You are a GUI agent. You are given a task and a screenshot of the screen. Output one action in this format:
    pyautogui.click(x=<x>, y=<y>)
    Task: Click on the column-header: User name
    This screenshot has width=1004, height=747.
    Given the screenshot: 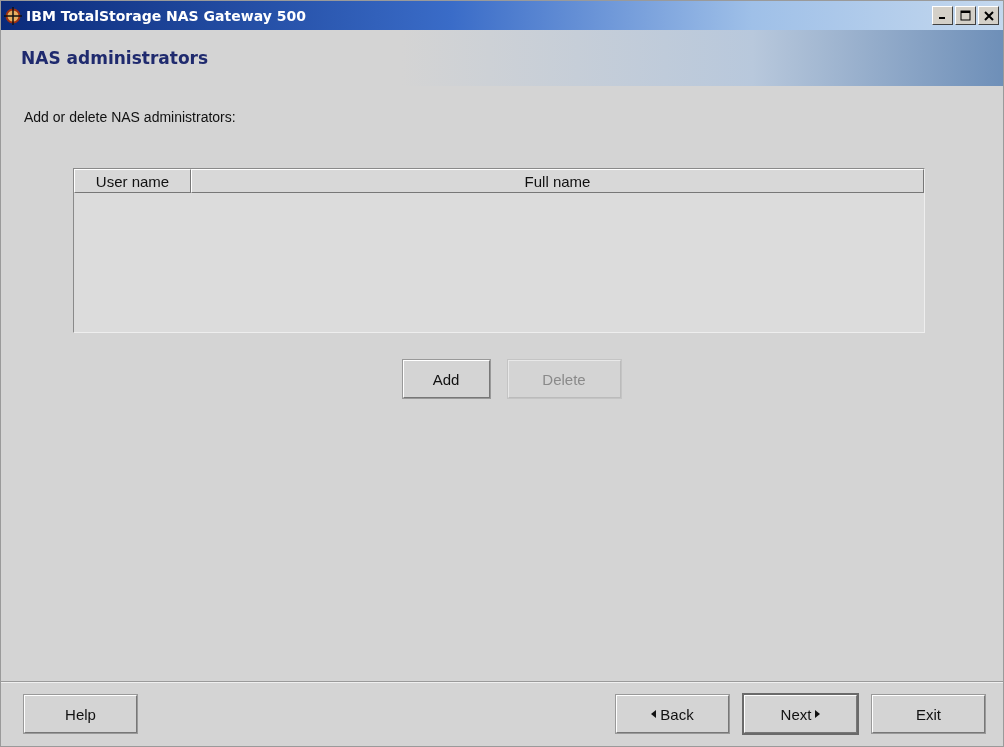 What is the action you would take?
    pyautogui.click(x=132, y=181)
    